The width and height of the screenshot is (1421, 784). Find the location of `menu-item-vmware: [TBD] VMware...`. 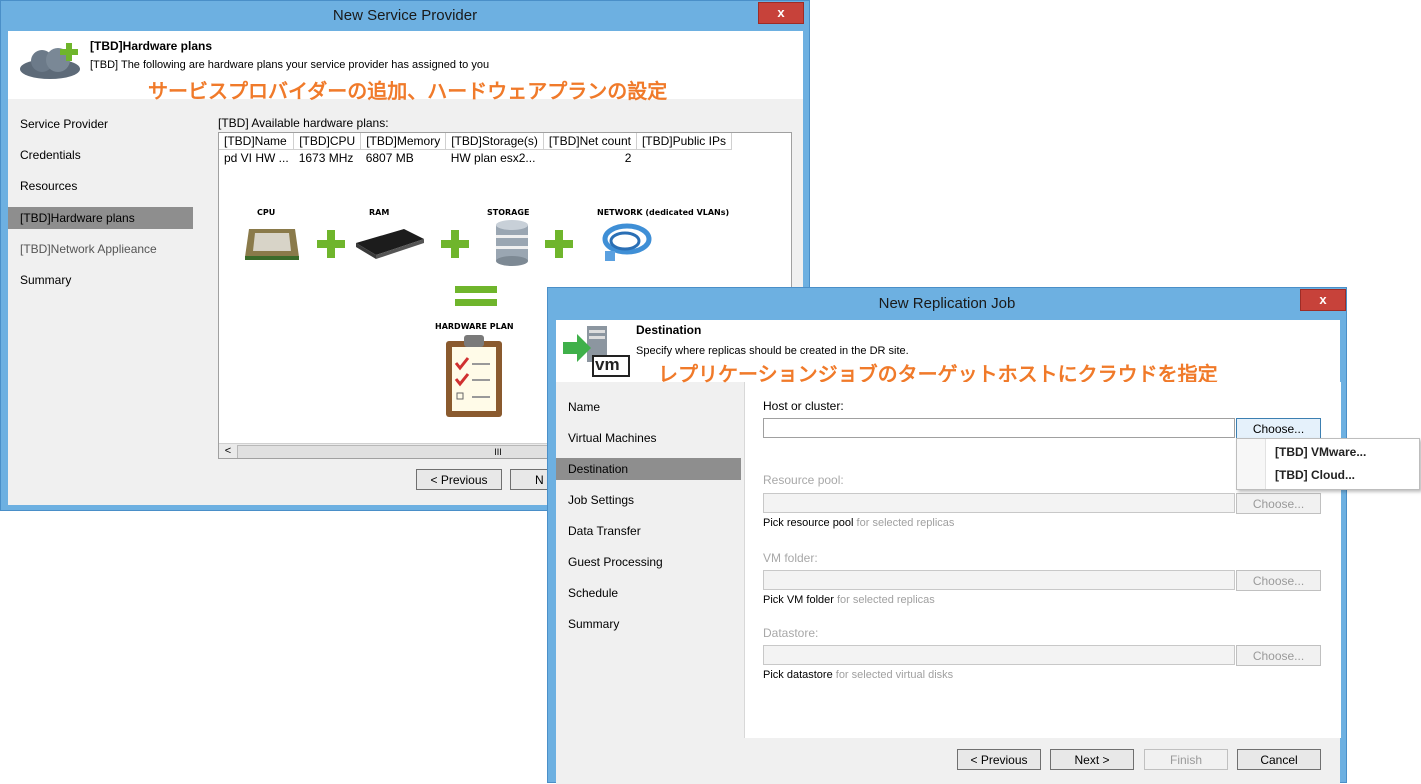

menu-item-vmware: [TBD] VMware... is located at coordinates (1320, 452).